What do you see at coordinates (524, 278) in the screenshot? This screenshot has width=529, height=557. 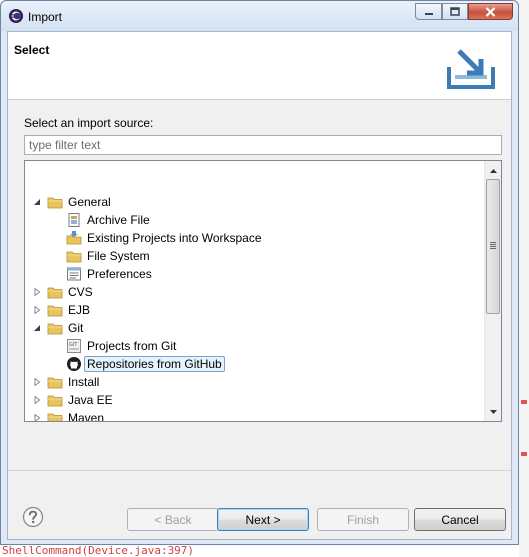 I see `background-editor-edge` at bounding box center [524, 278].